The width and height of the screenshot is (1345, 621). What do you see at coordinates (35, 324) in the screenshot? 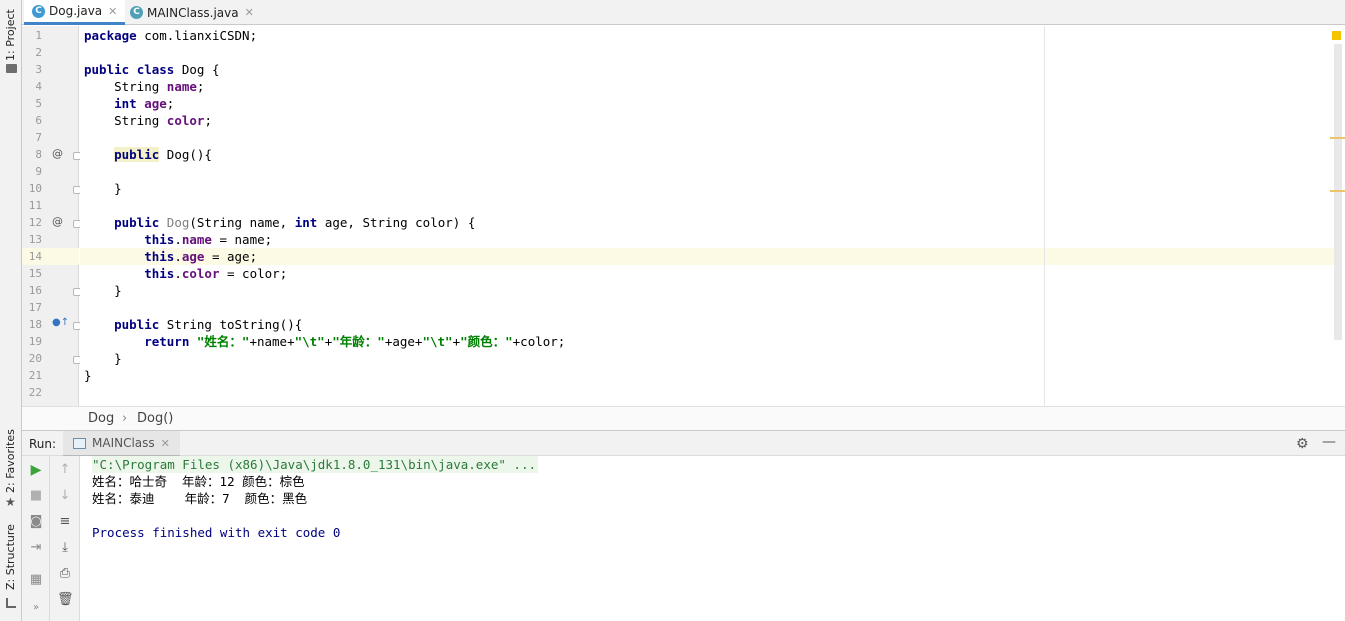
I see `line-number: 18` at bounding box center [35, 324].